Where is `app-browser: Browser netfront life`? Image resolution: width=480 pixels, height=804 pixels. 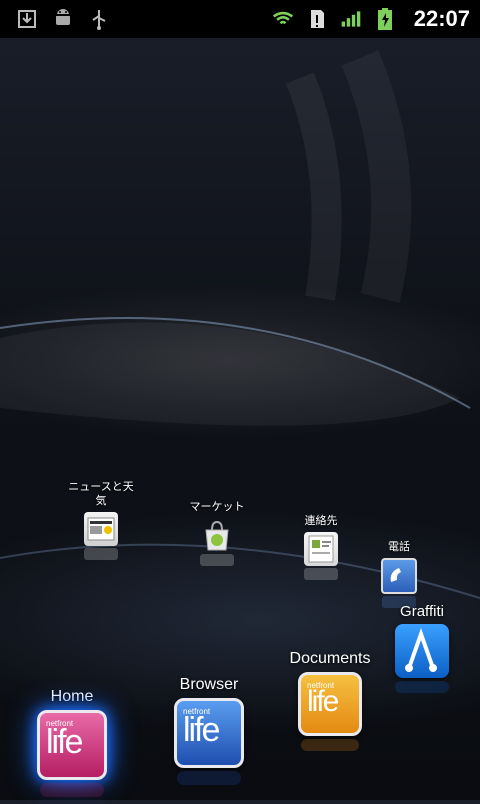 app-browser: Browser netfront life is located at coordinates (209, 730).